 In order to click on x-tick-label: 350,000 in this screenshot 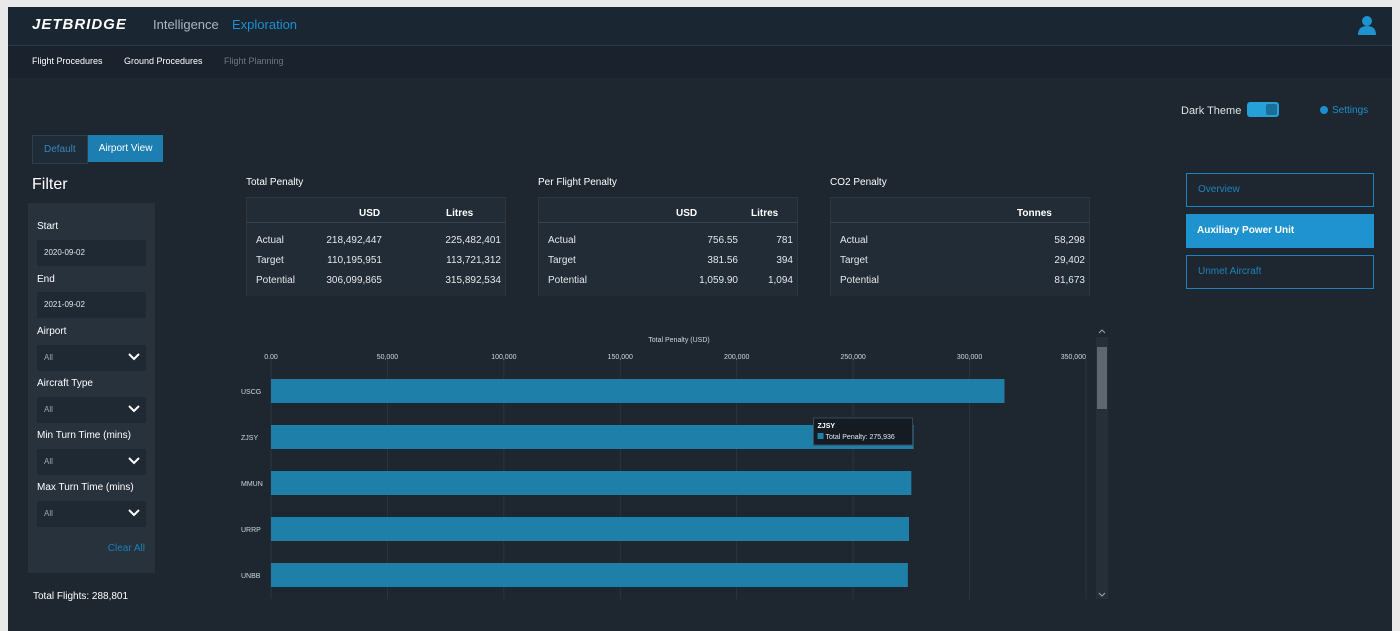, I will do `click(1073, 357)`.